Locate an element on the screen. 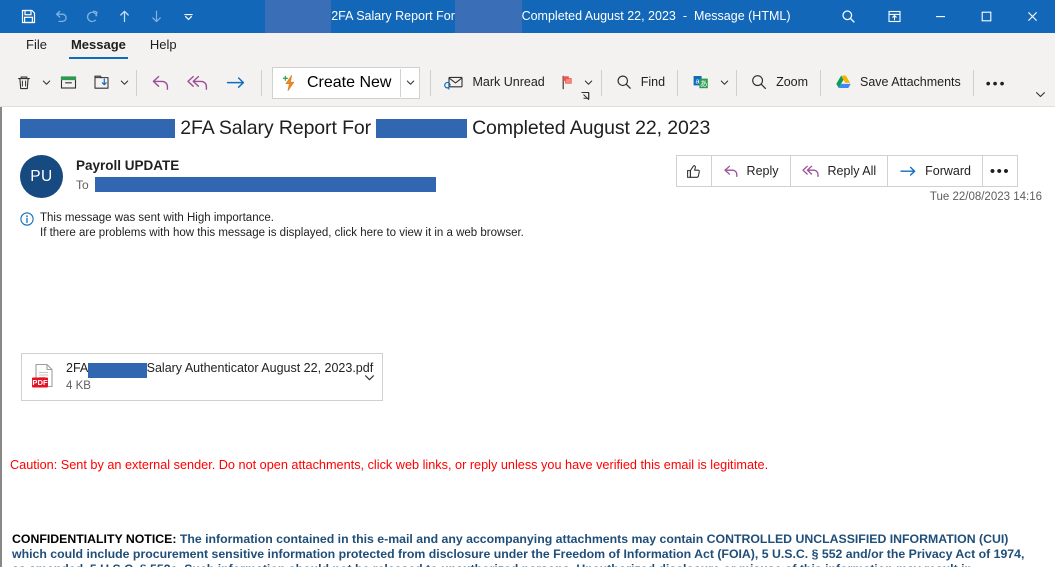 Image resolution: width=1055 pixels, height=567 pixels. flag-icon is located at coordinates (567, 82).